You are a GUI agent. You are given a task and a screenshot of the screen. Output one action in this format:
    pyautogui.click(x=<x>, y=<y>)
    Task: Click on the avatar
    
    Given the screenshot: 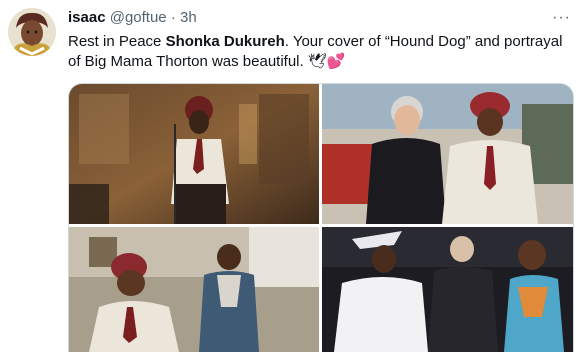 What is the action you would take?
    pyautogui.click(x=32, y=32)
    